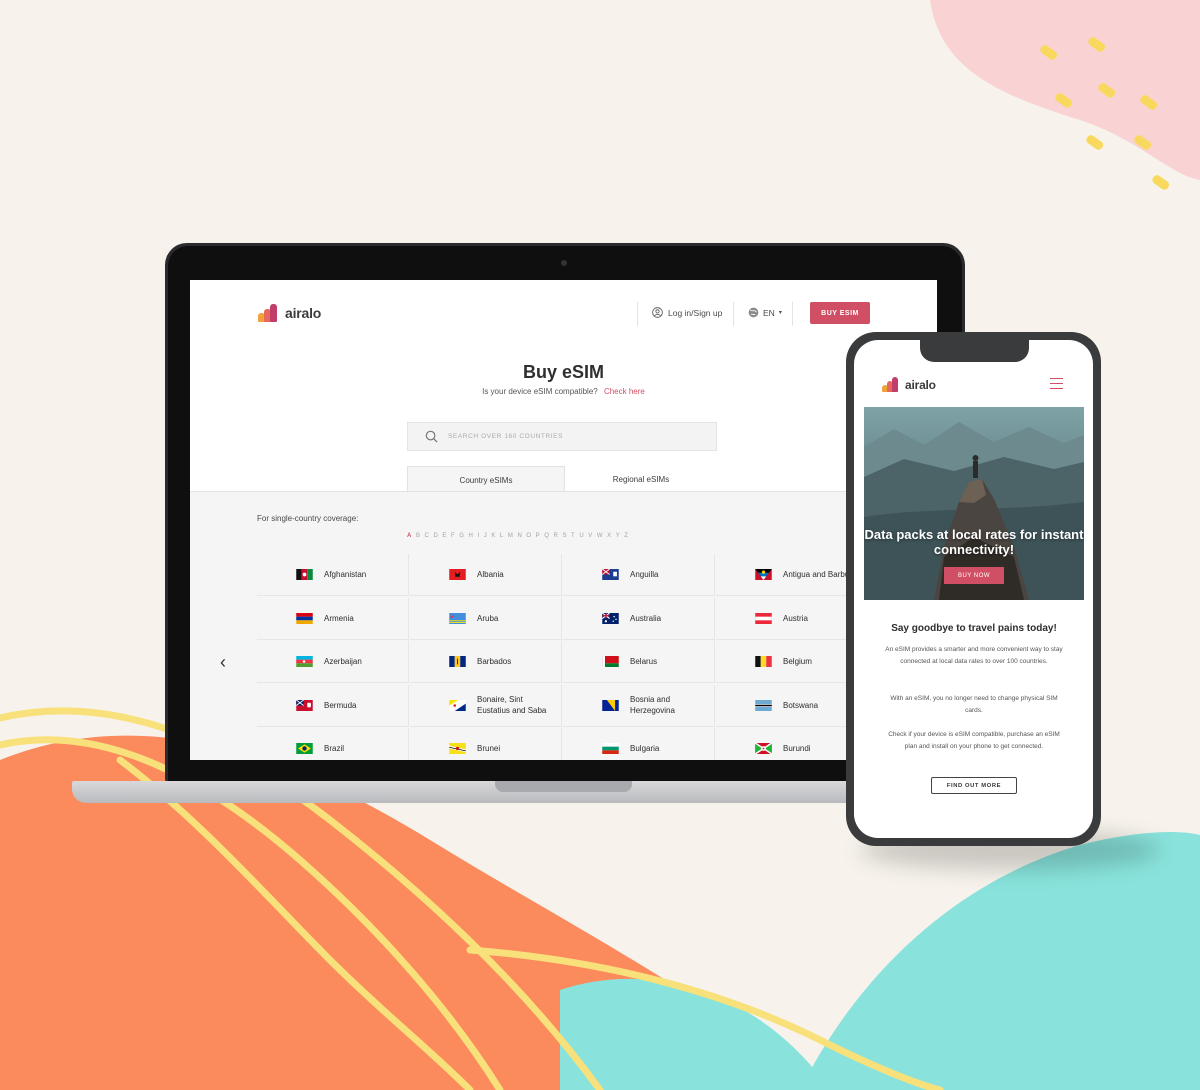 This screenshot has height=1090, width=1200. Describe the element at coordinates (493, 536) in the screenshot. I see `alphabet-letter: K` at that location.